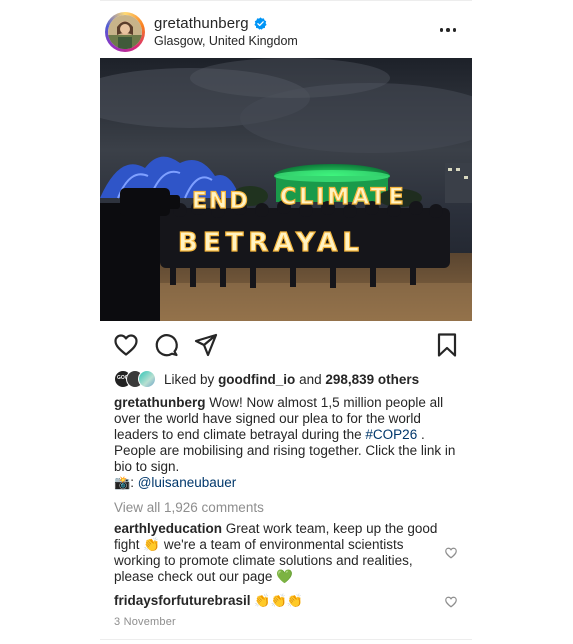  I want to click on likes-count: 298,839 others, so click(372, 379).